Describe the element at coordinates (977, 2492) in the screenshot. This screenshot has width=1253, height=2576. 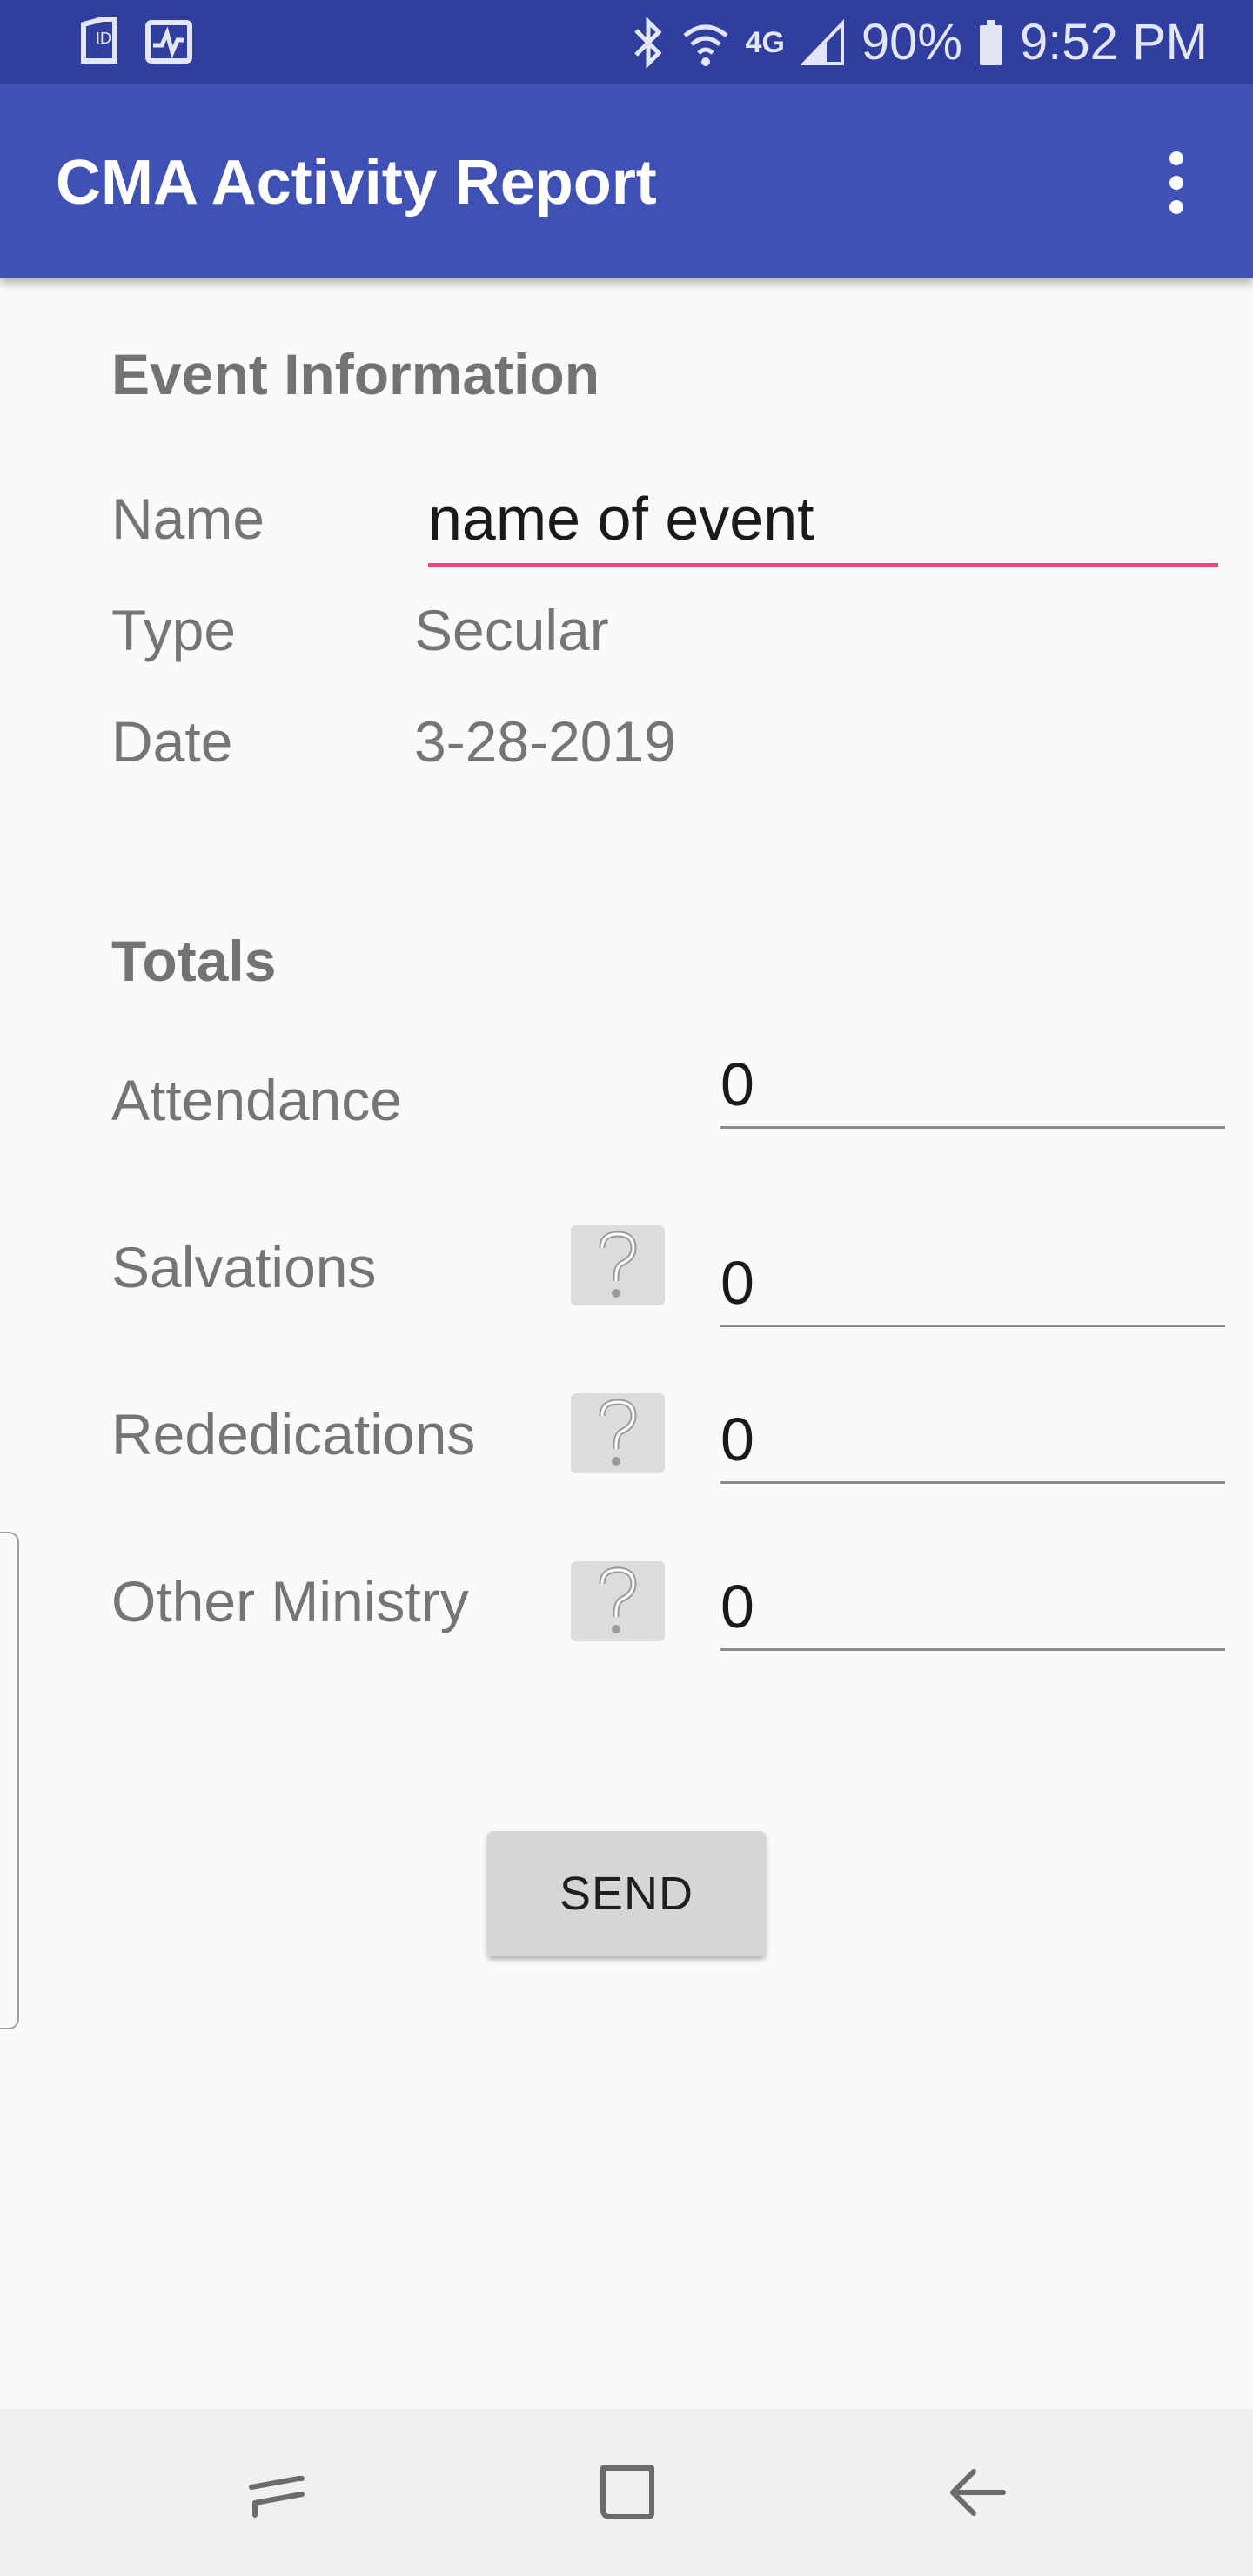
I see `back-icon` at that location.